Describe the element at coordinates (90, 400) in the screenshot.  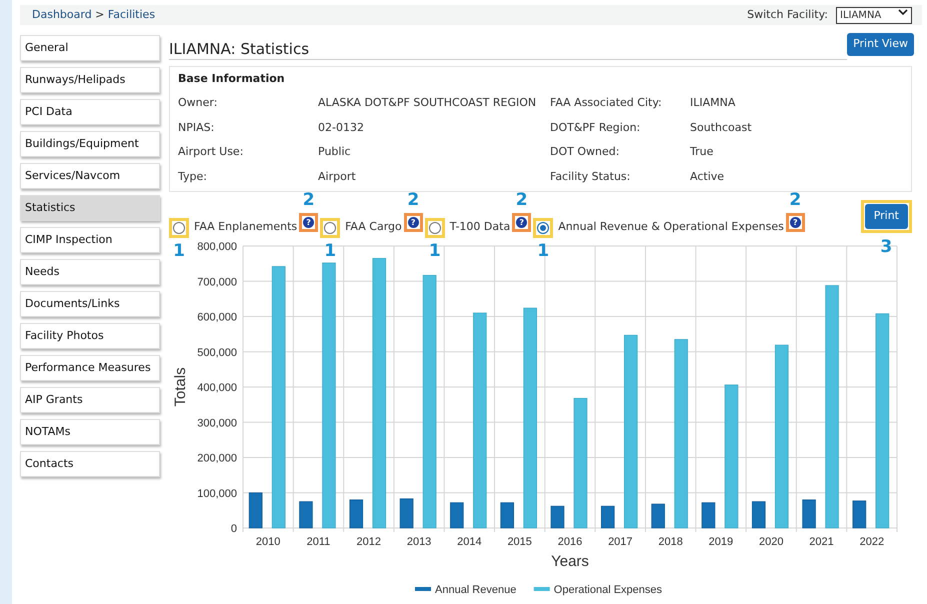
I see `sidebar-item: AIP Grants` at that location.